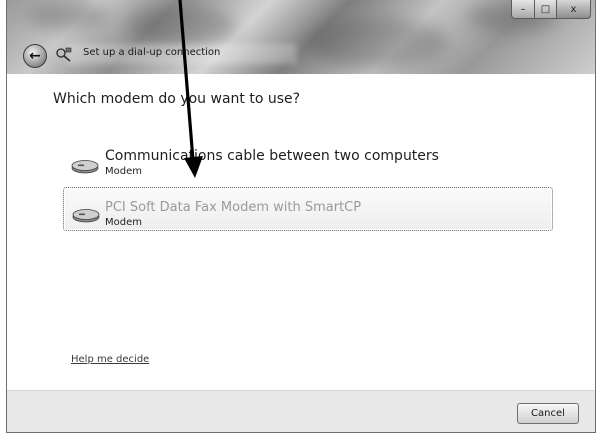 The width and height of the screenshot is (600, 433). I want to click on back-arrow-icon: ←, so click(35, 55).